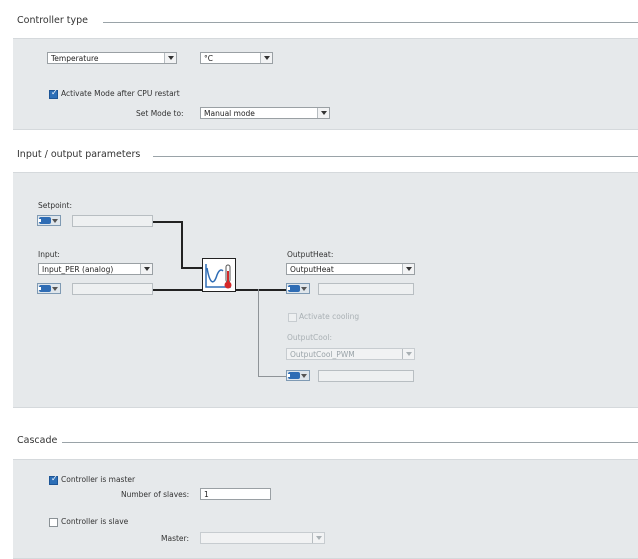  What do you see at coordinates (175, 538) in the screenshot?
I see `master-label: Master:` at bounding box center [175, 538].